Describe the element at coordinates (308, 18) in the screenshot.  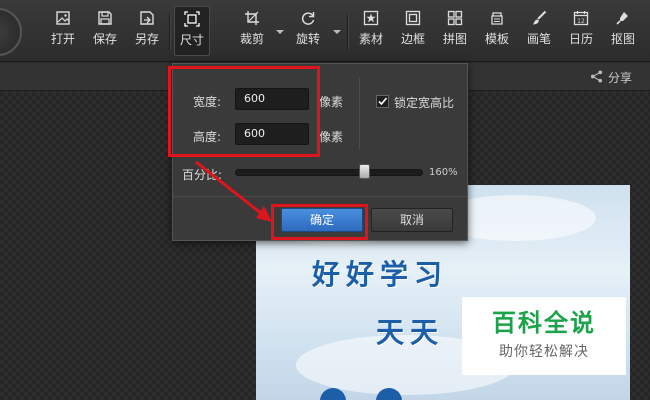
I see `rotate-icon` at that location.